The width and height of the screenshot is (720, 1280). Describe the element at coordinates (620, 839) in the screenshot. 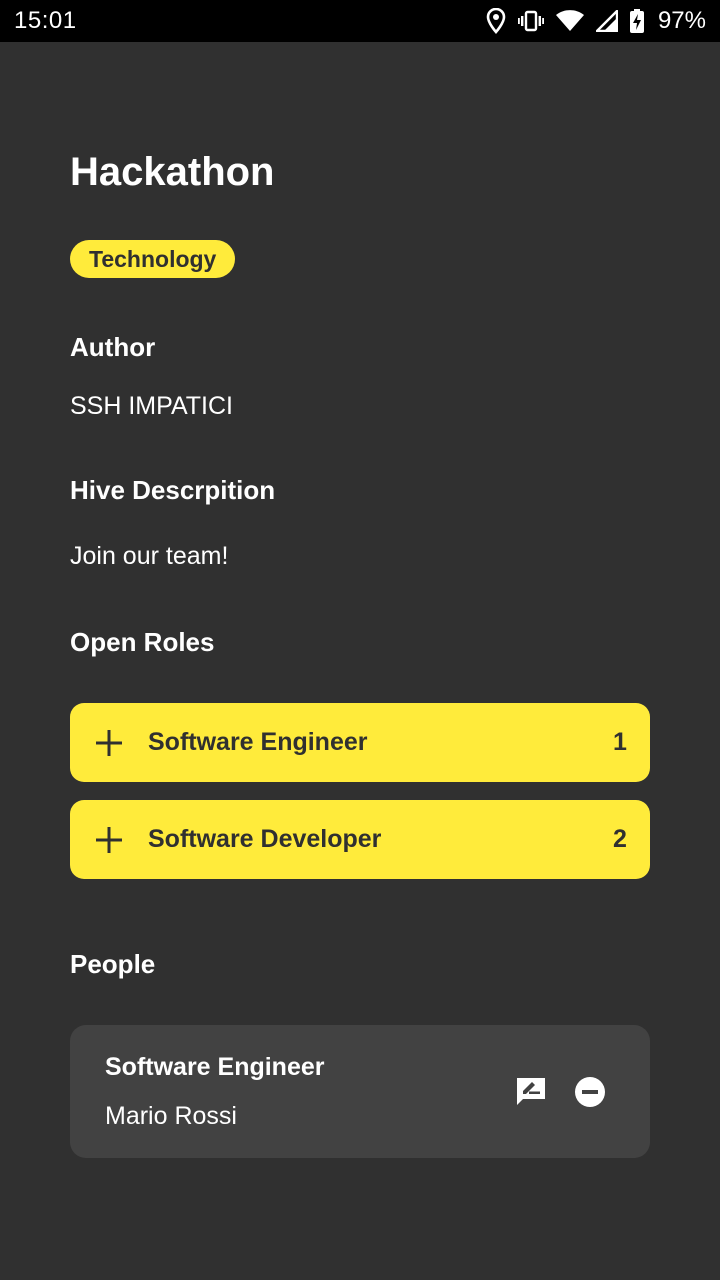

I see `role-count: 2` at that location.